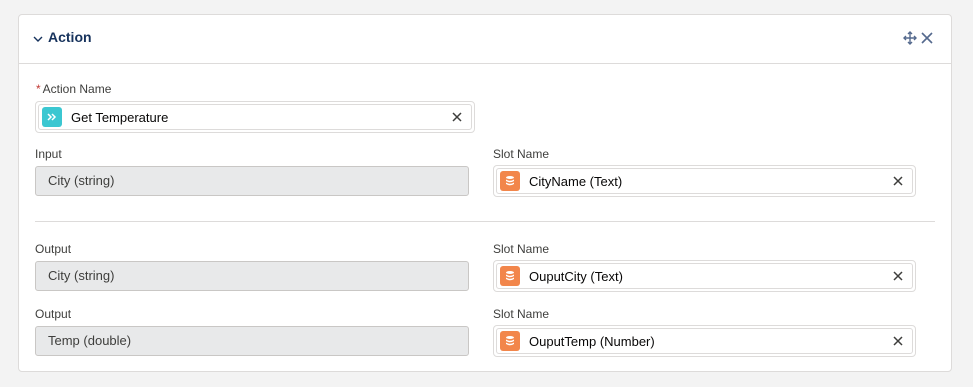 The image size is (973, 387). Describe the element at coordinates (38, 89) in the screenshot. I see `required-marker: *` at that location.